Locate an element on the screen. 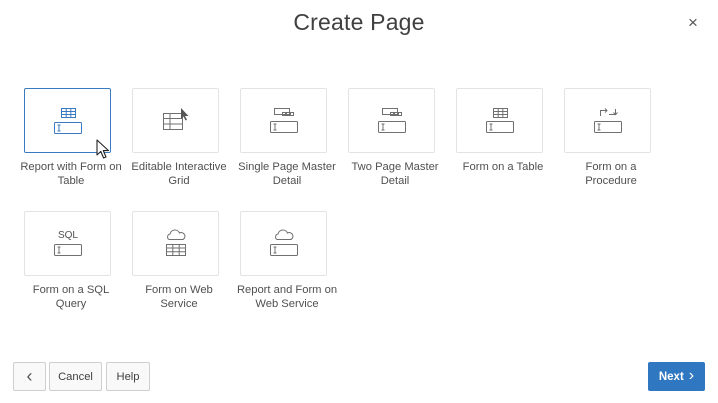 The width and height of the screenshot is (718, 403). tile-editable-interactive-grid: Editable Interactive Grid is located at coordinates (179, 138).